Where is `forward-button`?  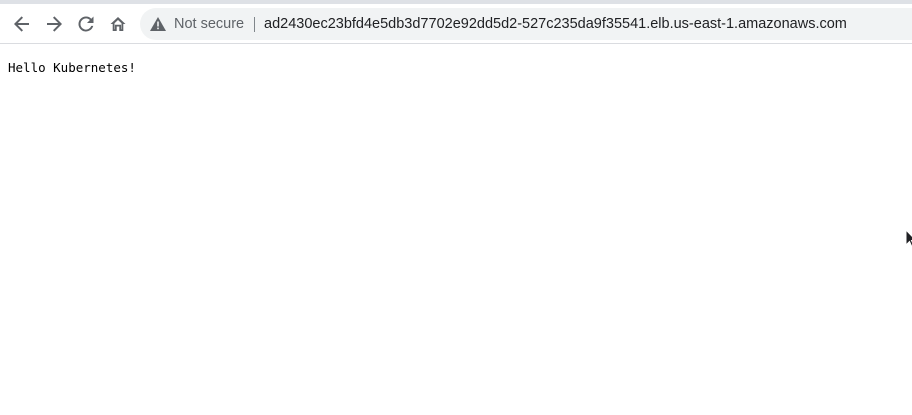
forward-button is located at coordinates (54, 24).